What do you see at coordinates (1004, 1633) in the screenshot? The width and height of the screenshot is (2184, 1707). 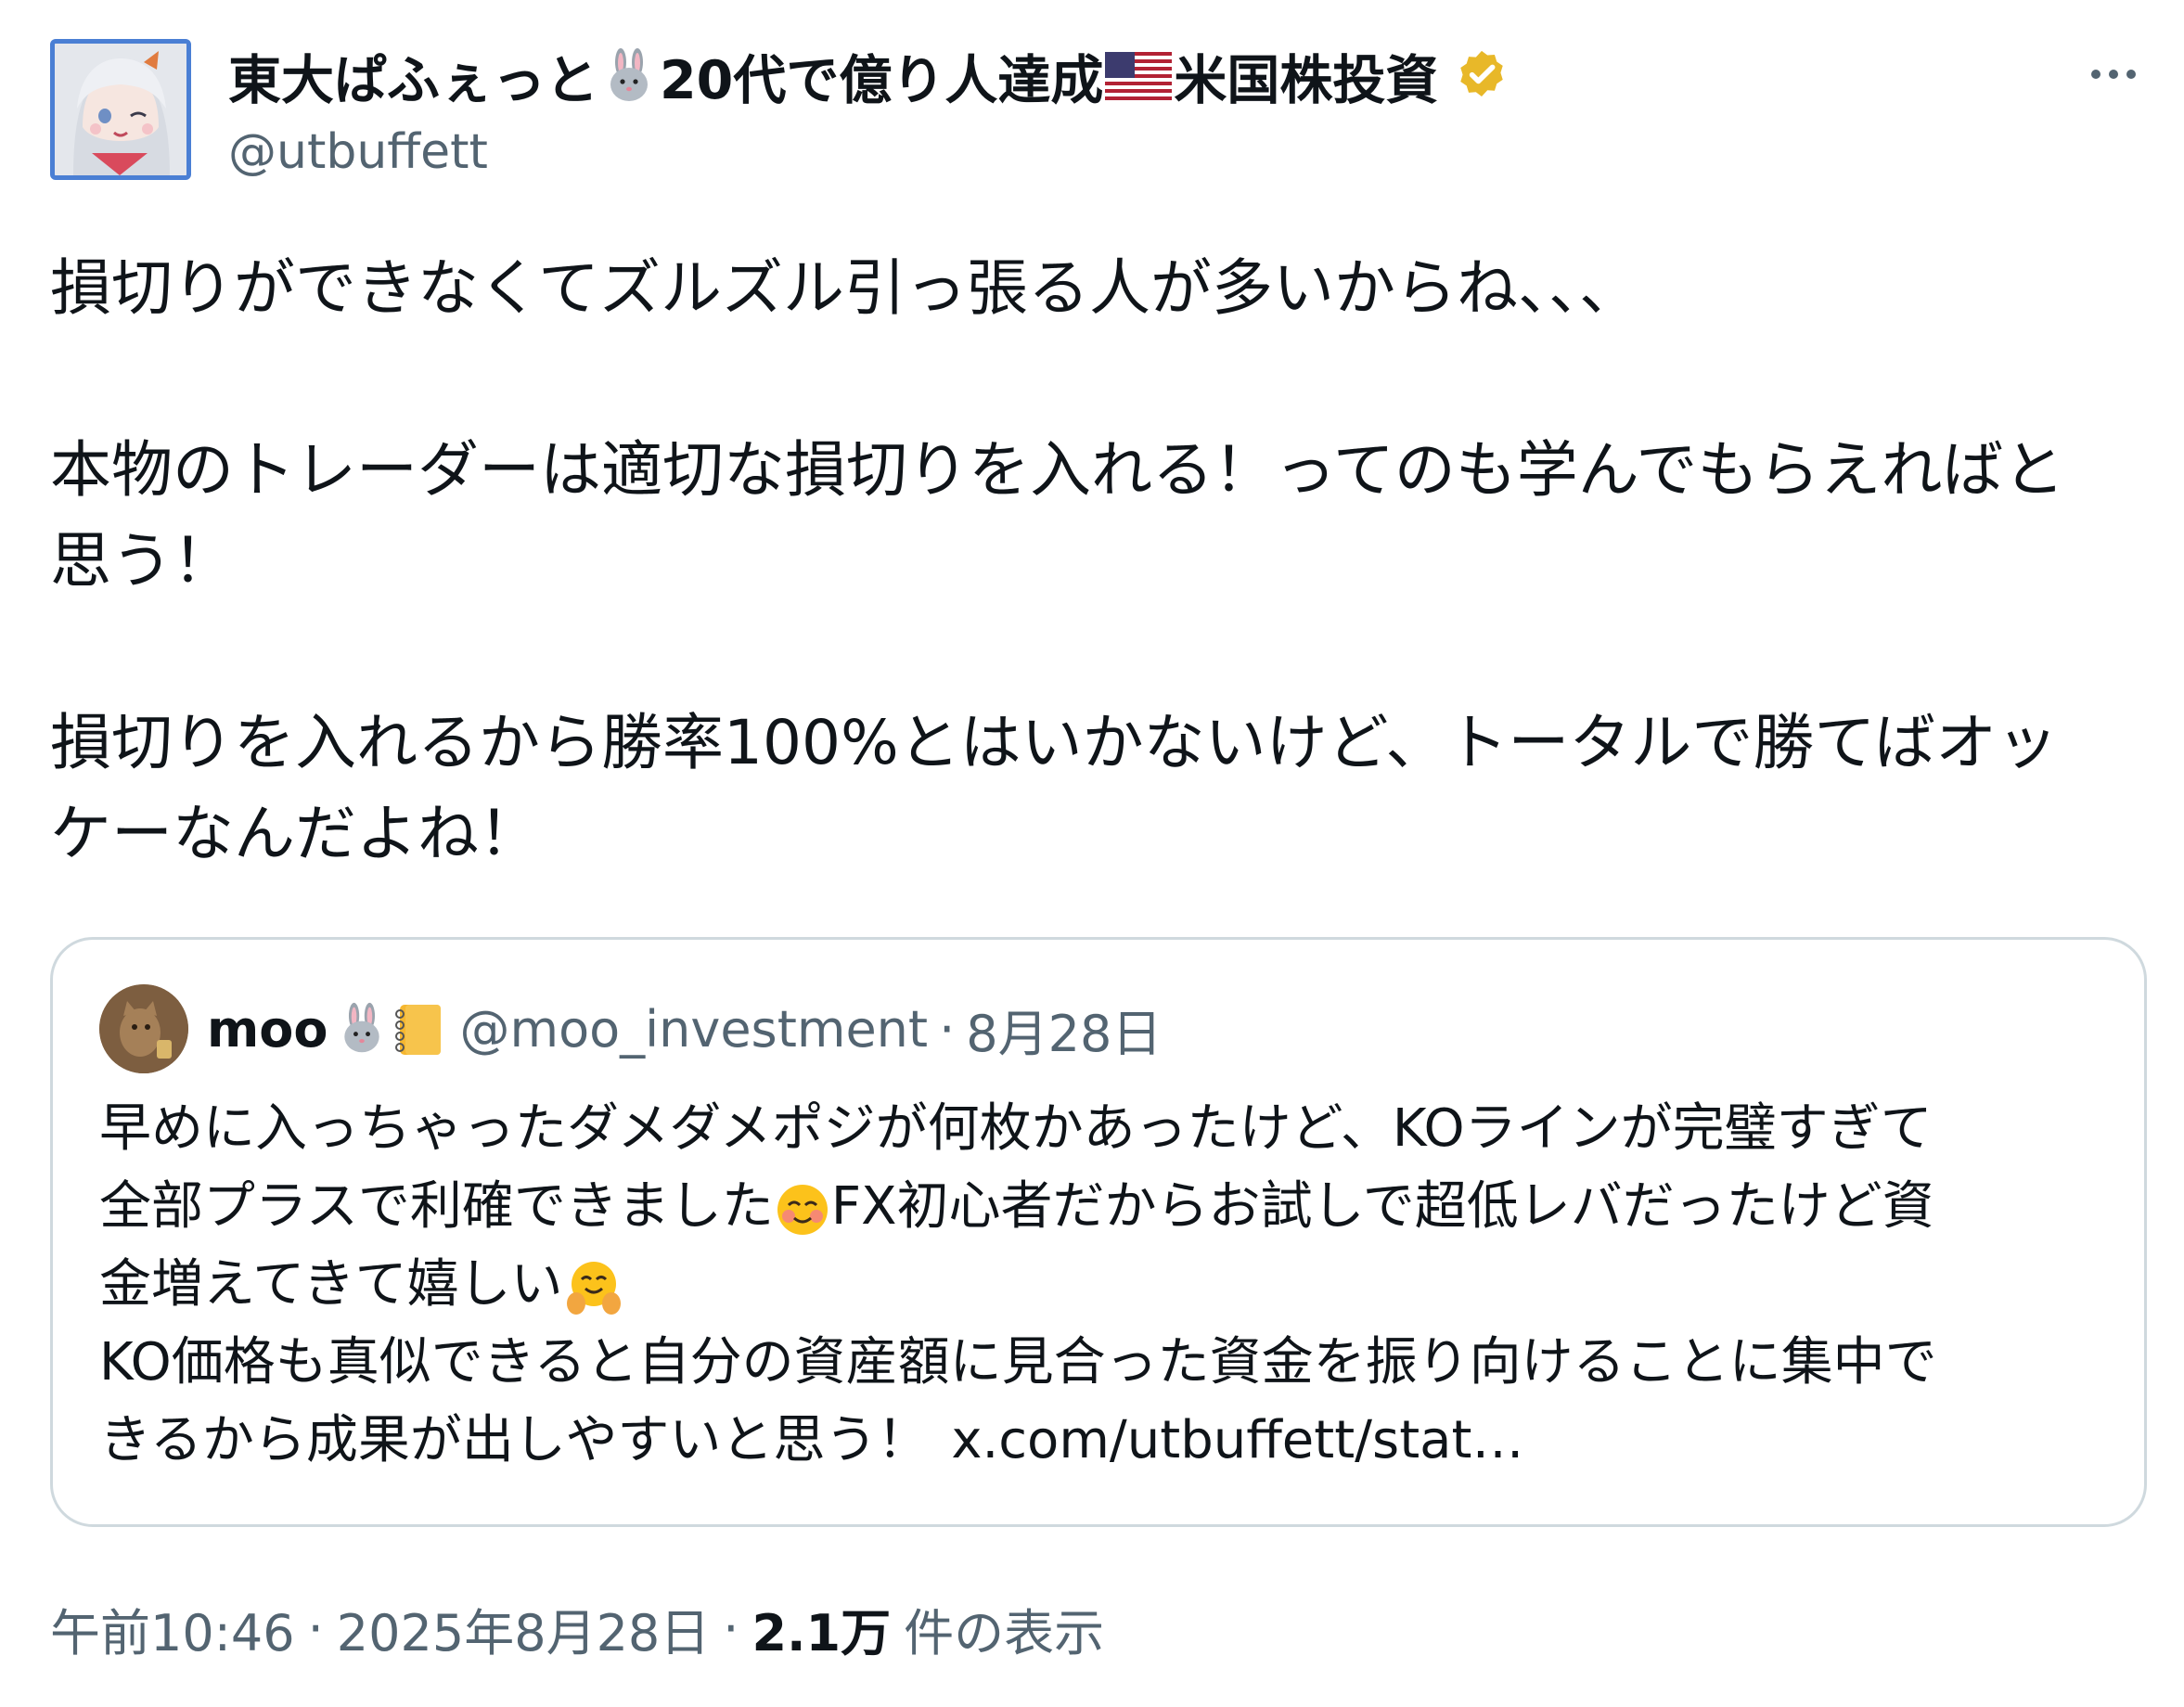 I see `views-label: 件の表示` at bounding box center [1004, 1633].